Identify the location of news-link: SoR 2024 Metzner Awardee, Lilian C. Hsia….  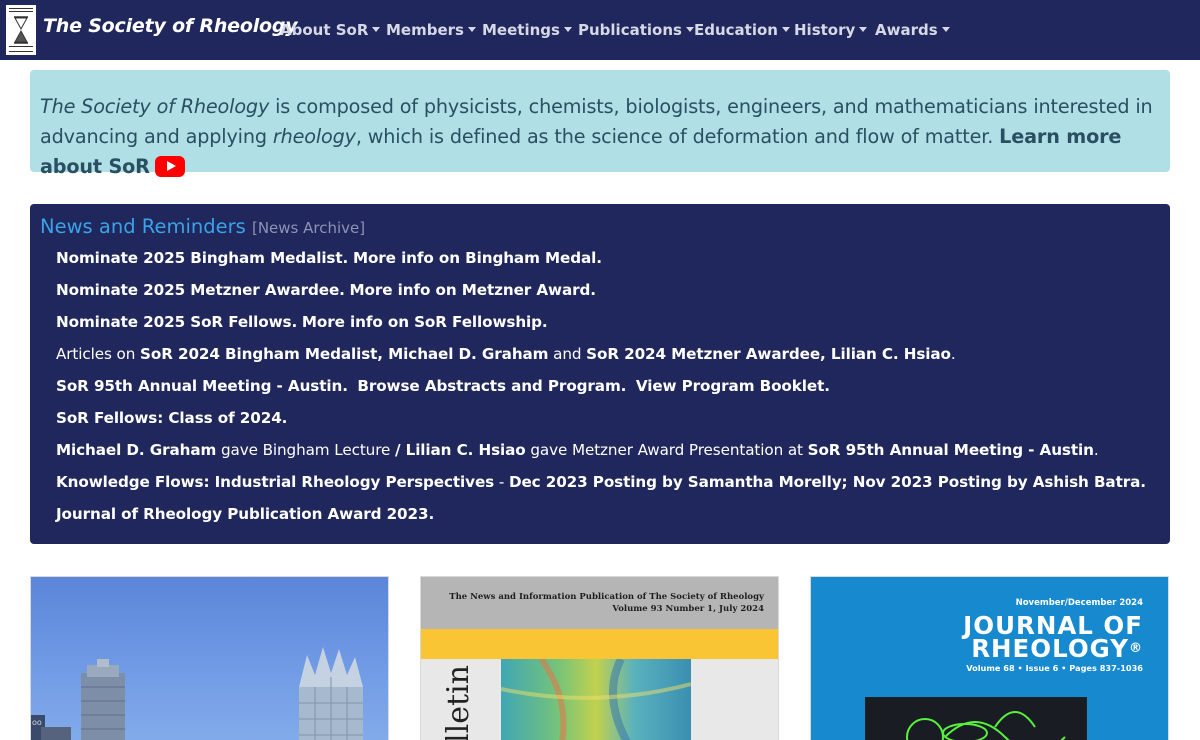
(768, 354).